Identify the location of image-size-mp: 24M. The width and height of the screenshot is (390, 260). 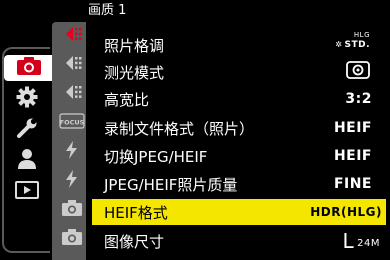
(368, 243).